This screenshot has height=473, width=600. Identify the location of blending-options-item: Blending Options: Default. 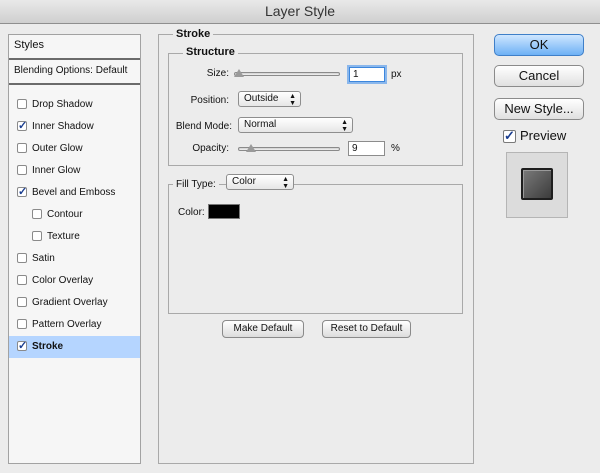
(74, 70).